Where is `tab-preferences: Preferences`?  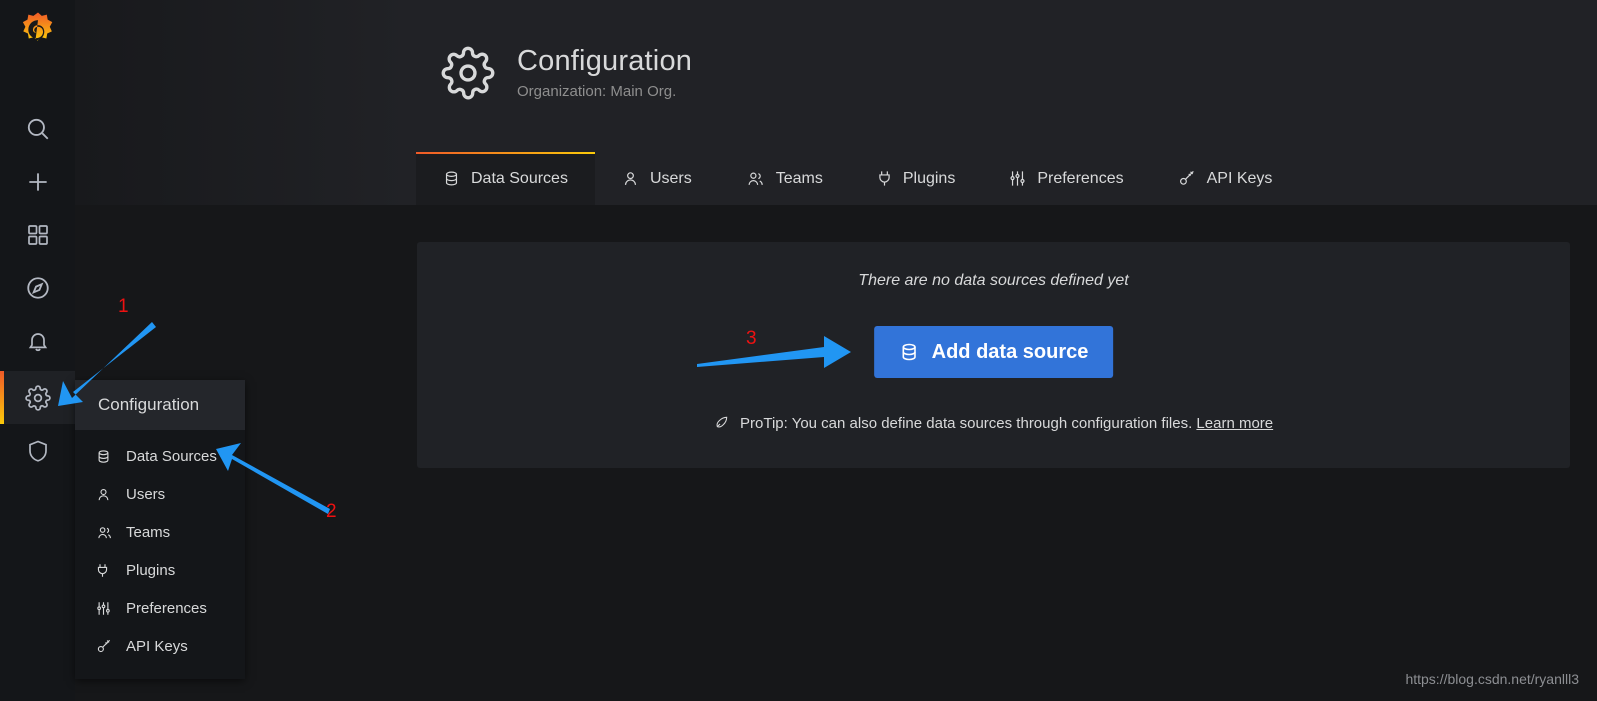 tab-preferences: Preferences is located at coordinates (1066, 178).